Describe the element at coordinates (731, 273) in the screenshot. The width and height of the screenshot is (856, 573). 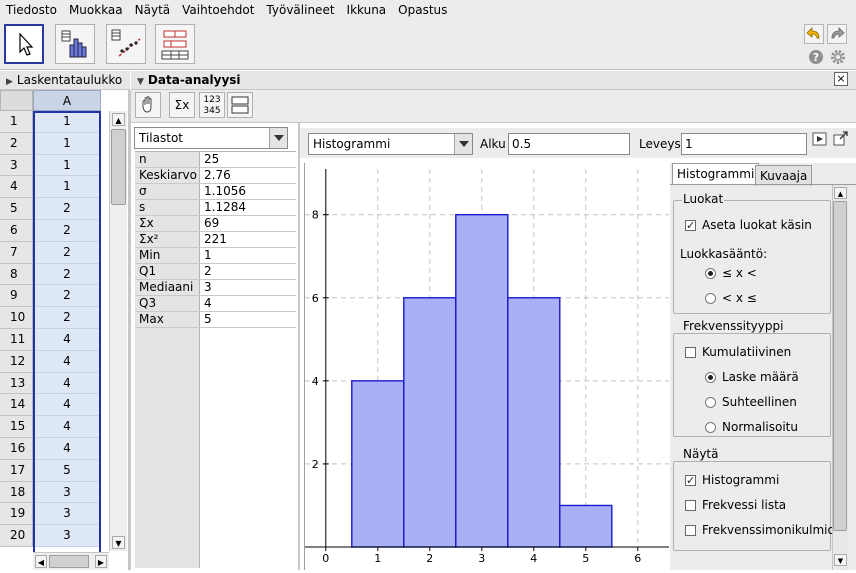
I see `rule-left-closed-radio: ≤ x <` at that location.